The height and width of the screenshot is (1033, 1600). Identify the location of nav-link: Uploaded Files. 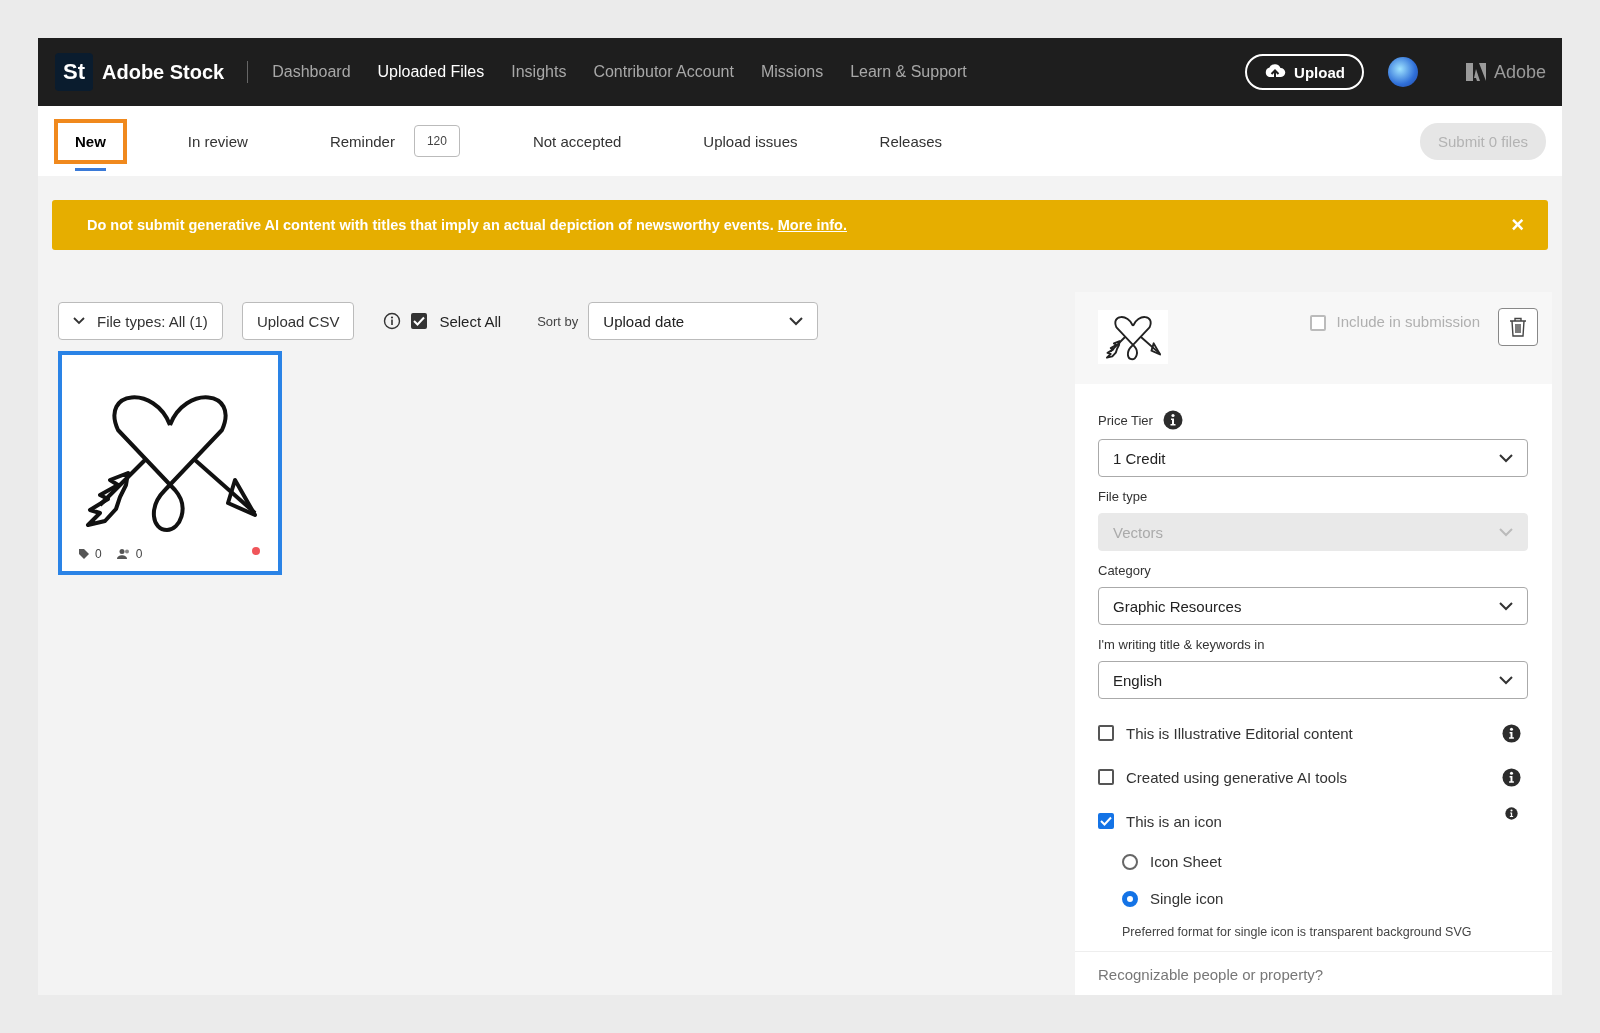
(431, 72).